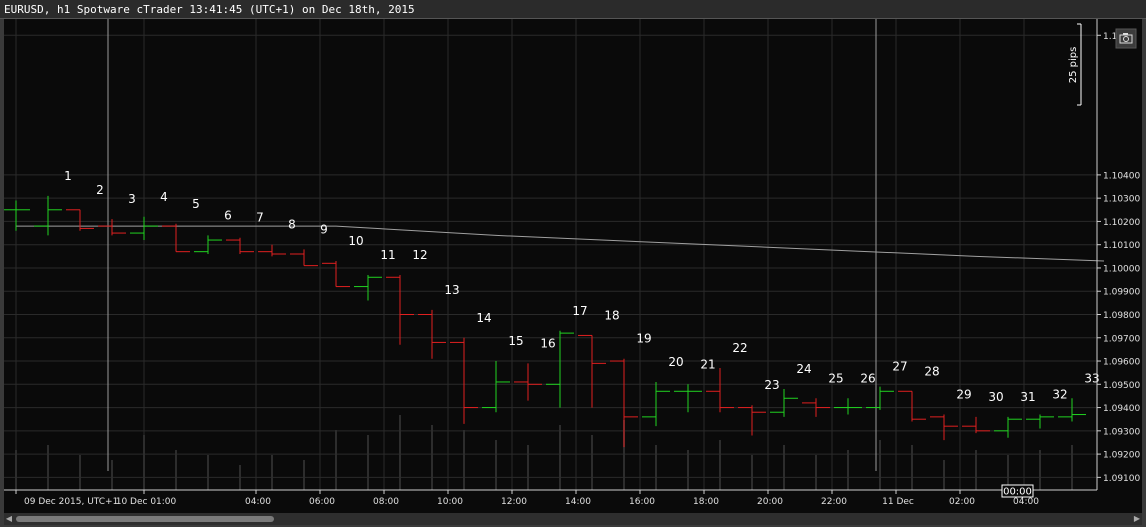  What do you see at coordinates (9, 519) in the screenshot?
I see `scroll-left-arrow-icon: ◀` at bounding box center [9, 519].